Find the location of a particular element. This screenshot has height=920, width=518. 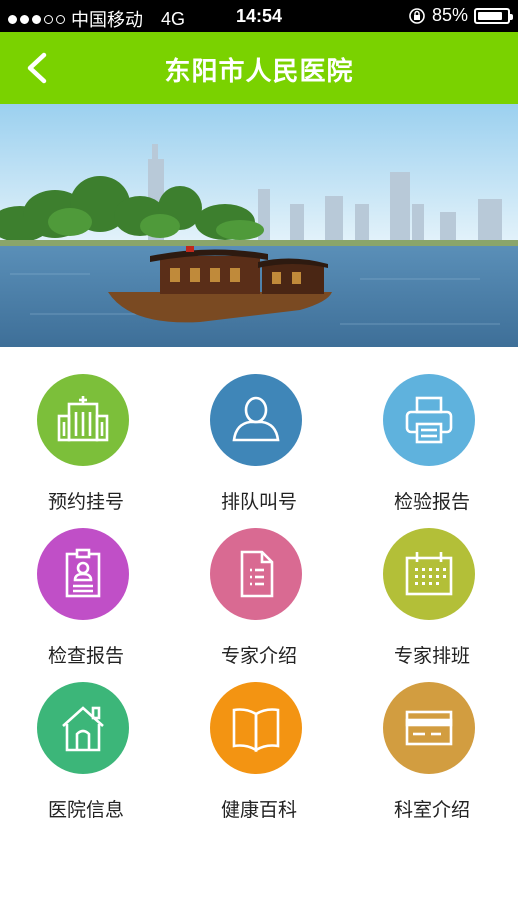

card-icon is located at coordinates (429, 728).